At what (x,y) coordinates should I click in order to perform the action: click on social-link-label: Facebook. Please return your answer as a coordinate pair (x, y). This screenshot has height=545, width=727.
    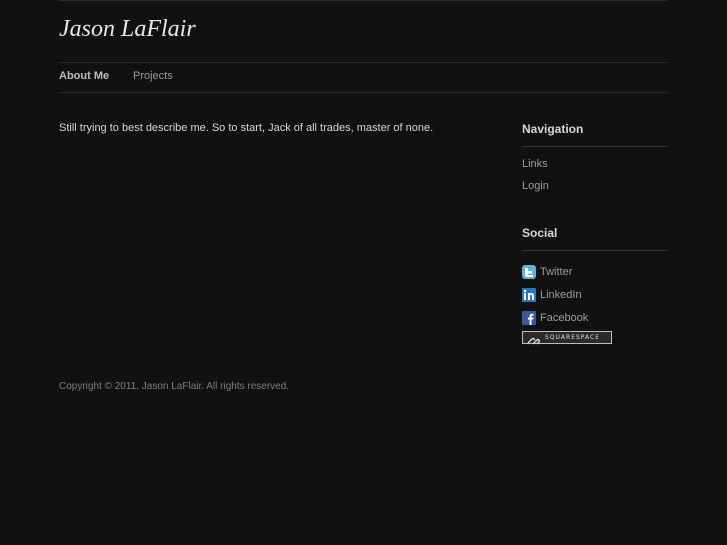
    Looking at the image, I should click on (564, 317).